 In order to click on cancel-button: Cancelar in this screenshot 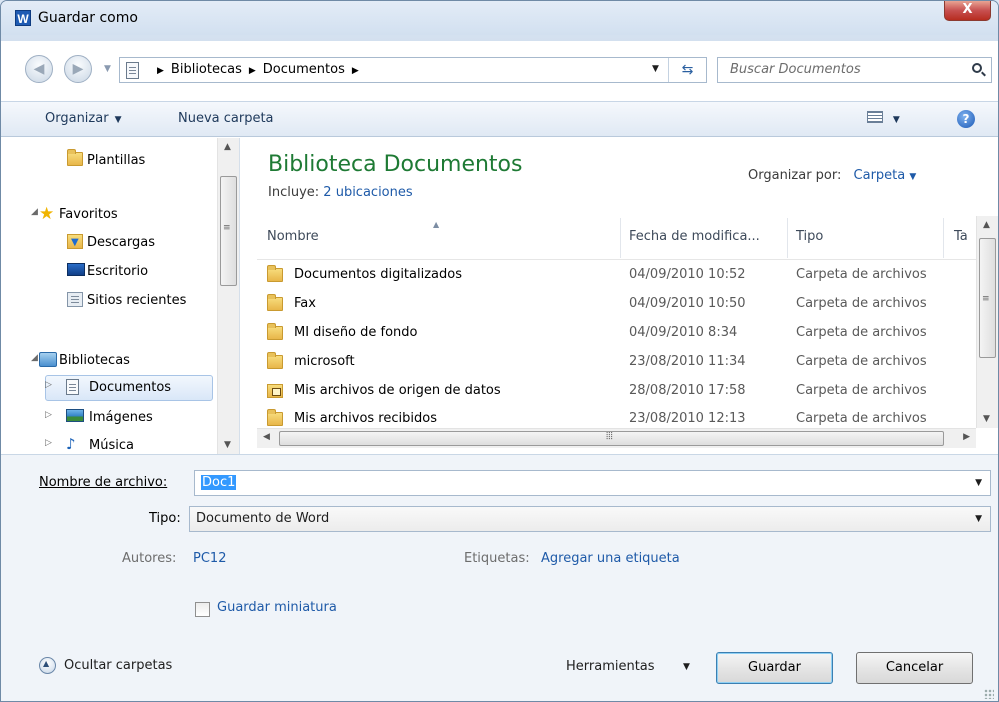, I will do `click(914, 668)`.